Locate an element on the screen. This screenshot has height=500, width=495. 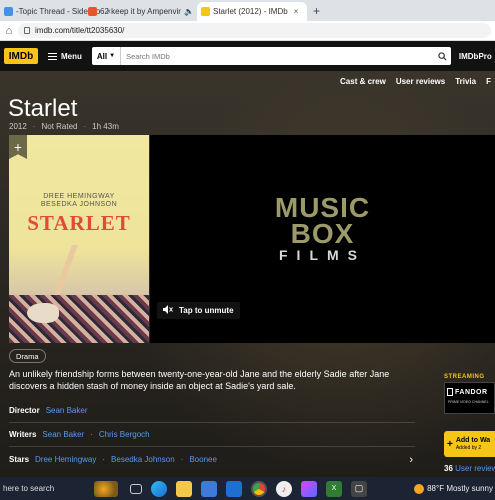
release-year-link: 2012 is located at coordinates (18, 126).